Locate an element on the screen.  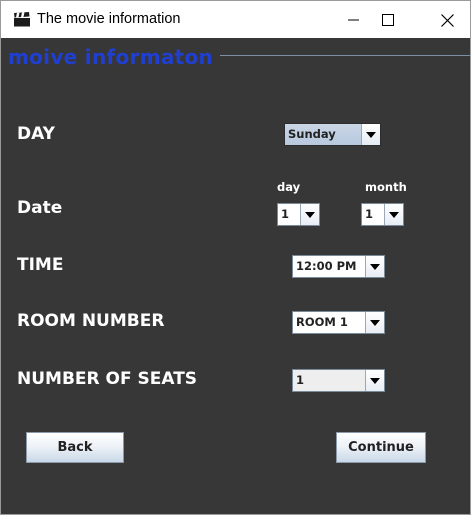
day-select: Sunday is located at coordinates (332, 134).